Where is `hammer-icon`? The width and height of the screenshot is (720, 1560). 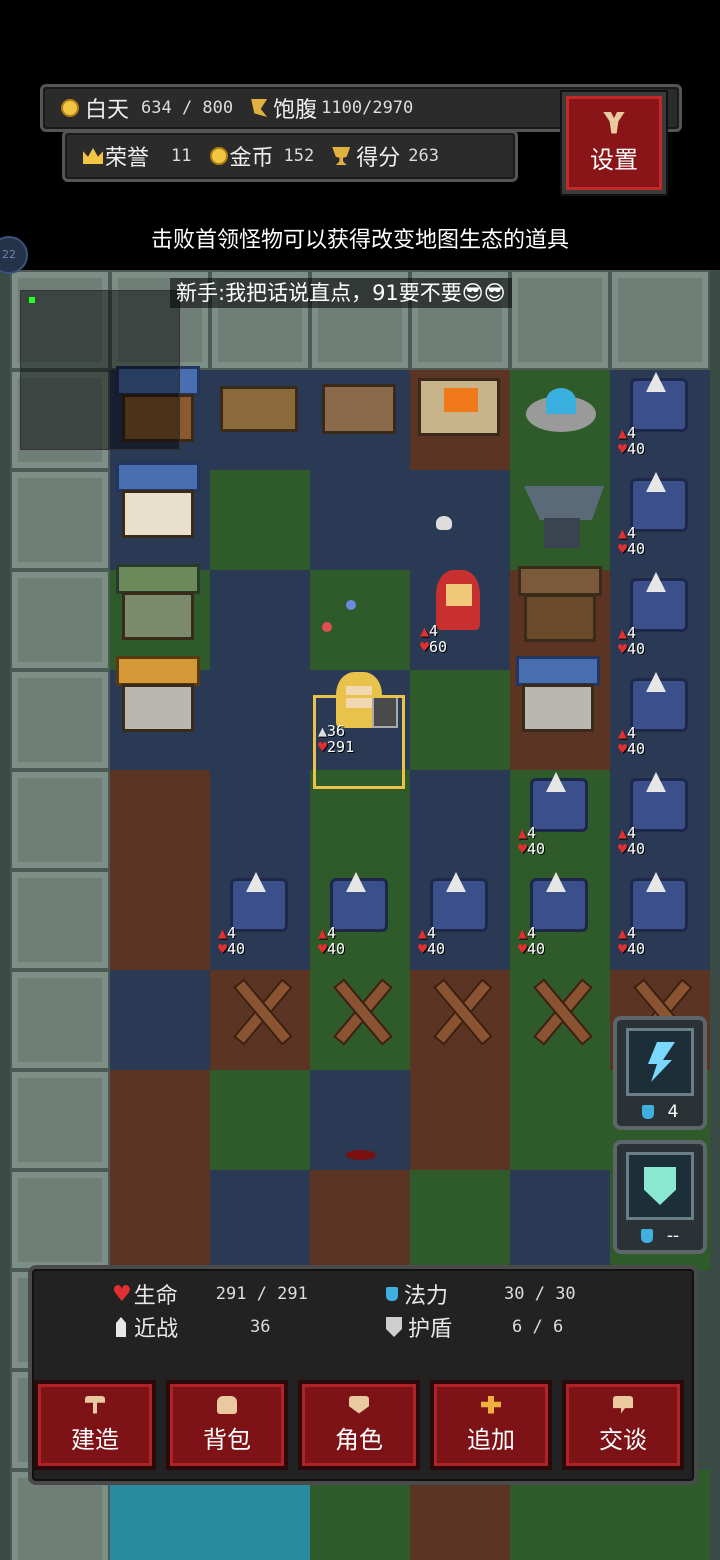 hammer-icon is located at coordinates (95, 1404).